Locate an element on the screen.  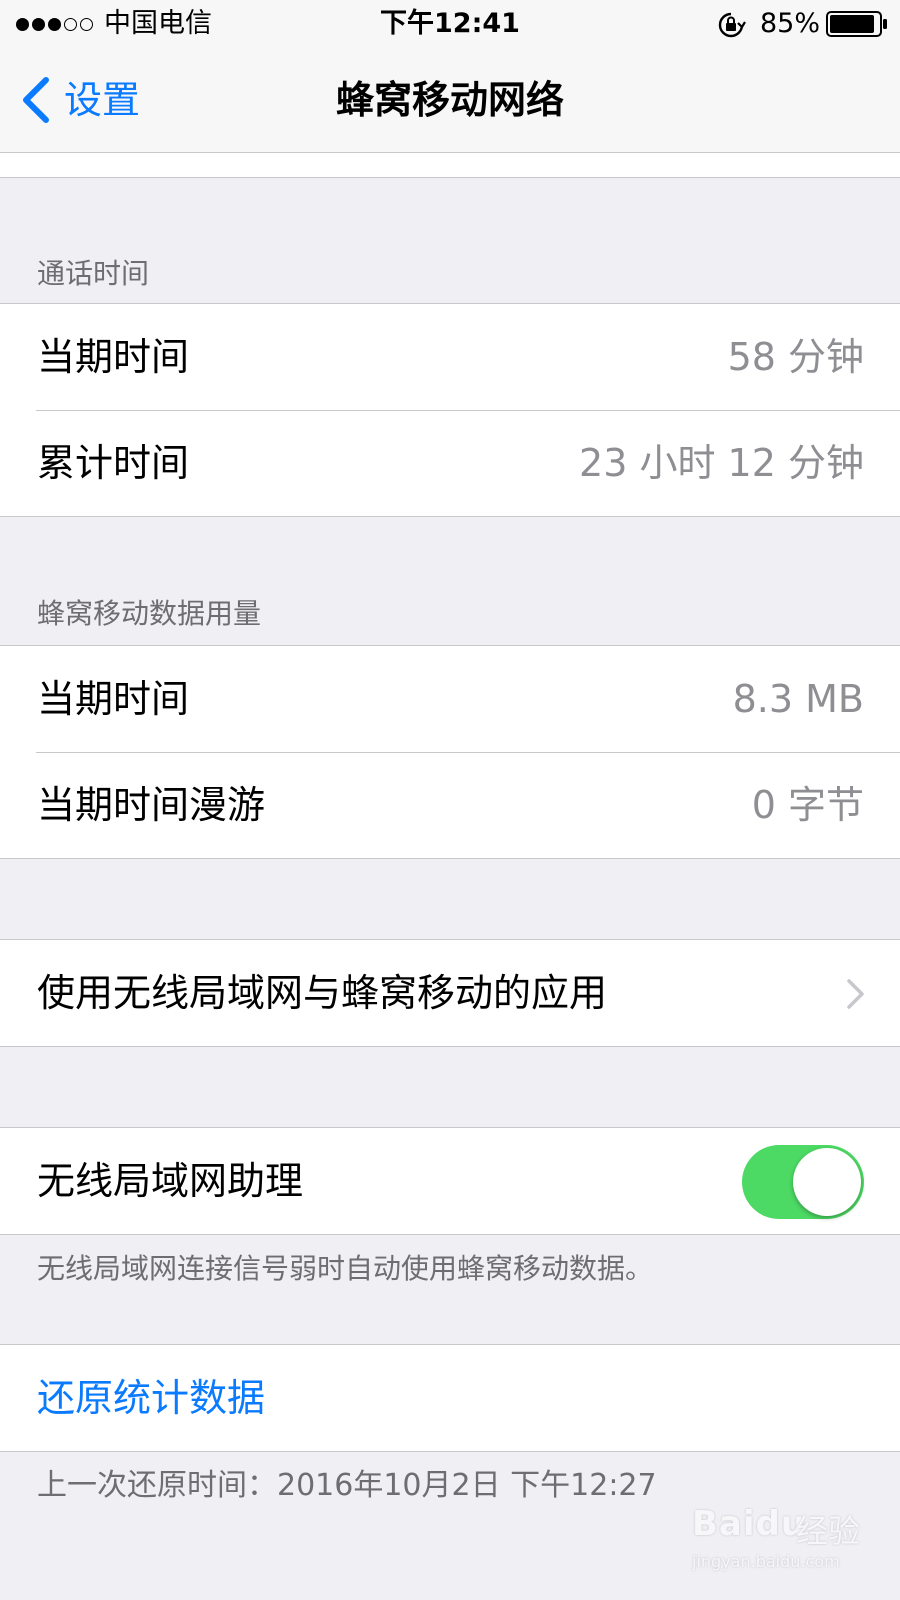
section-header-cellular-data: 蜂窝移动数据用量 is located at coordinates (149, 613).